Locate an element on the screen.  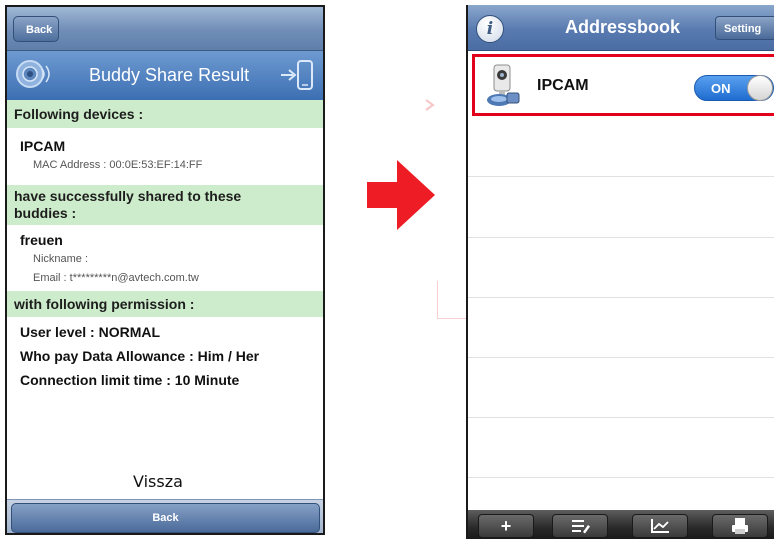
chart-icon is located at coordinates (660, 526).